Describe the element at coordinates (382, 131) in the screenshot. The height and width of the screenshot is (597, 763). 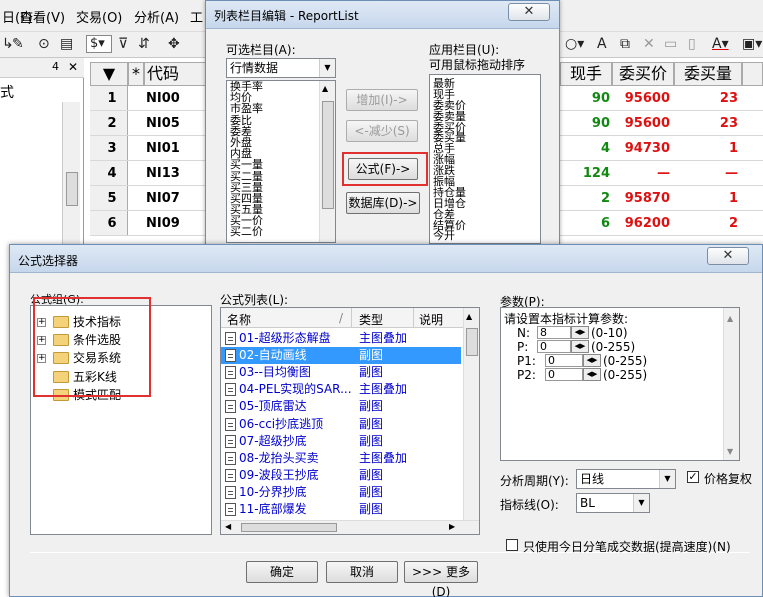
I see `remove-column-button: <-减少(S)` at that location.